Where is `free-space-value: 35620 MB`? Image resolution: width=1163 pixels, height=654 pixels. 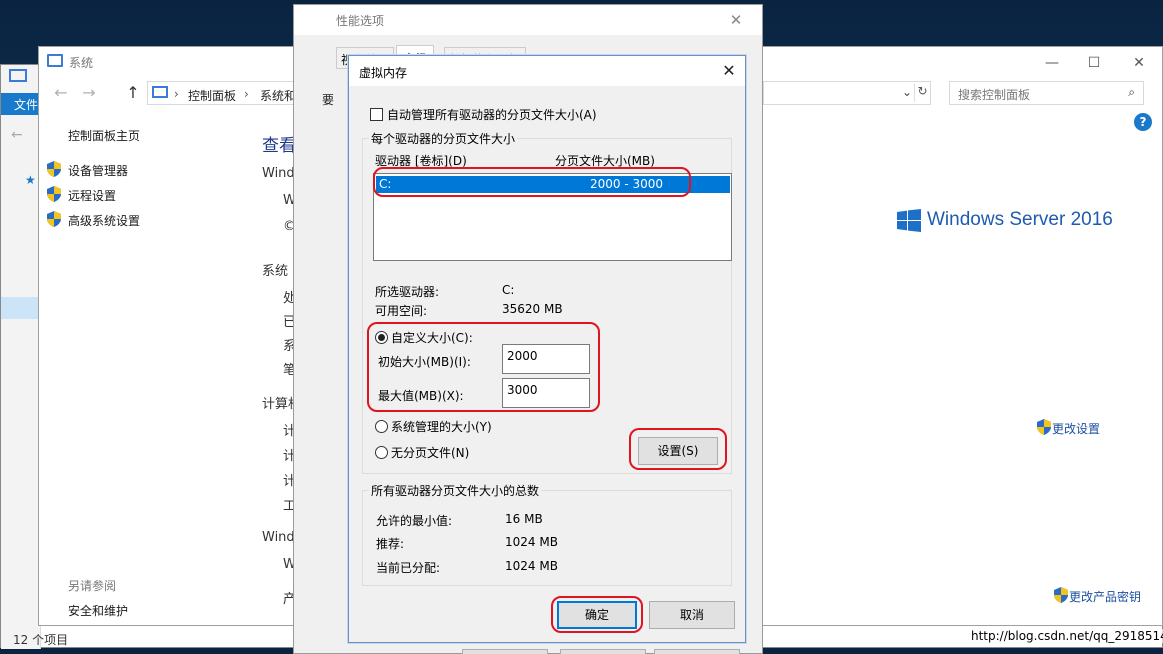
free-space-value: 35620 MB is located at coordinates (532, 309).